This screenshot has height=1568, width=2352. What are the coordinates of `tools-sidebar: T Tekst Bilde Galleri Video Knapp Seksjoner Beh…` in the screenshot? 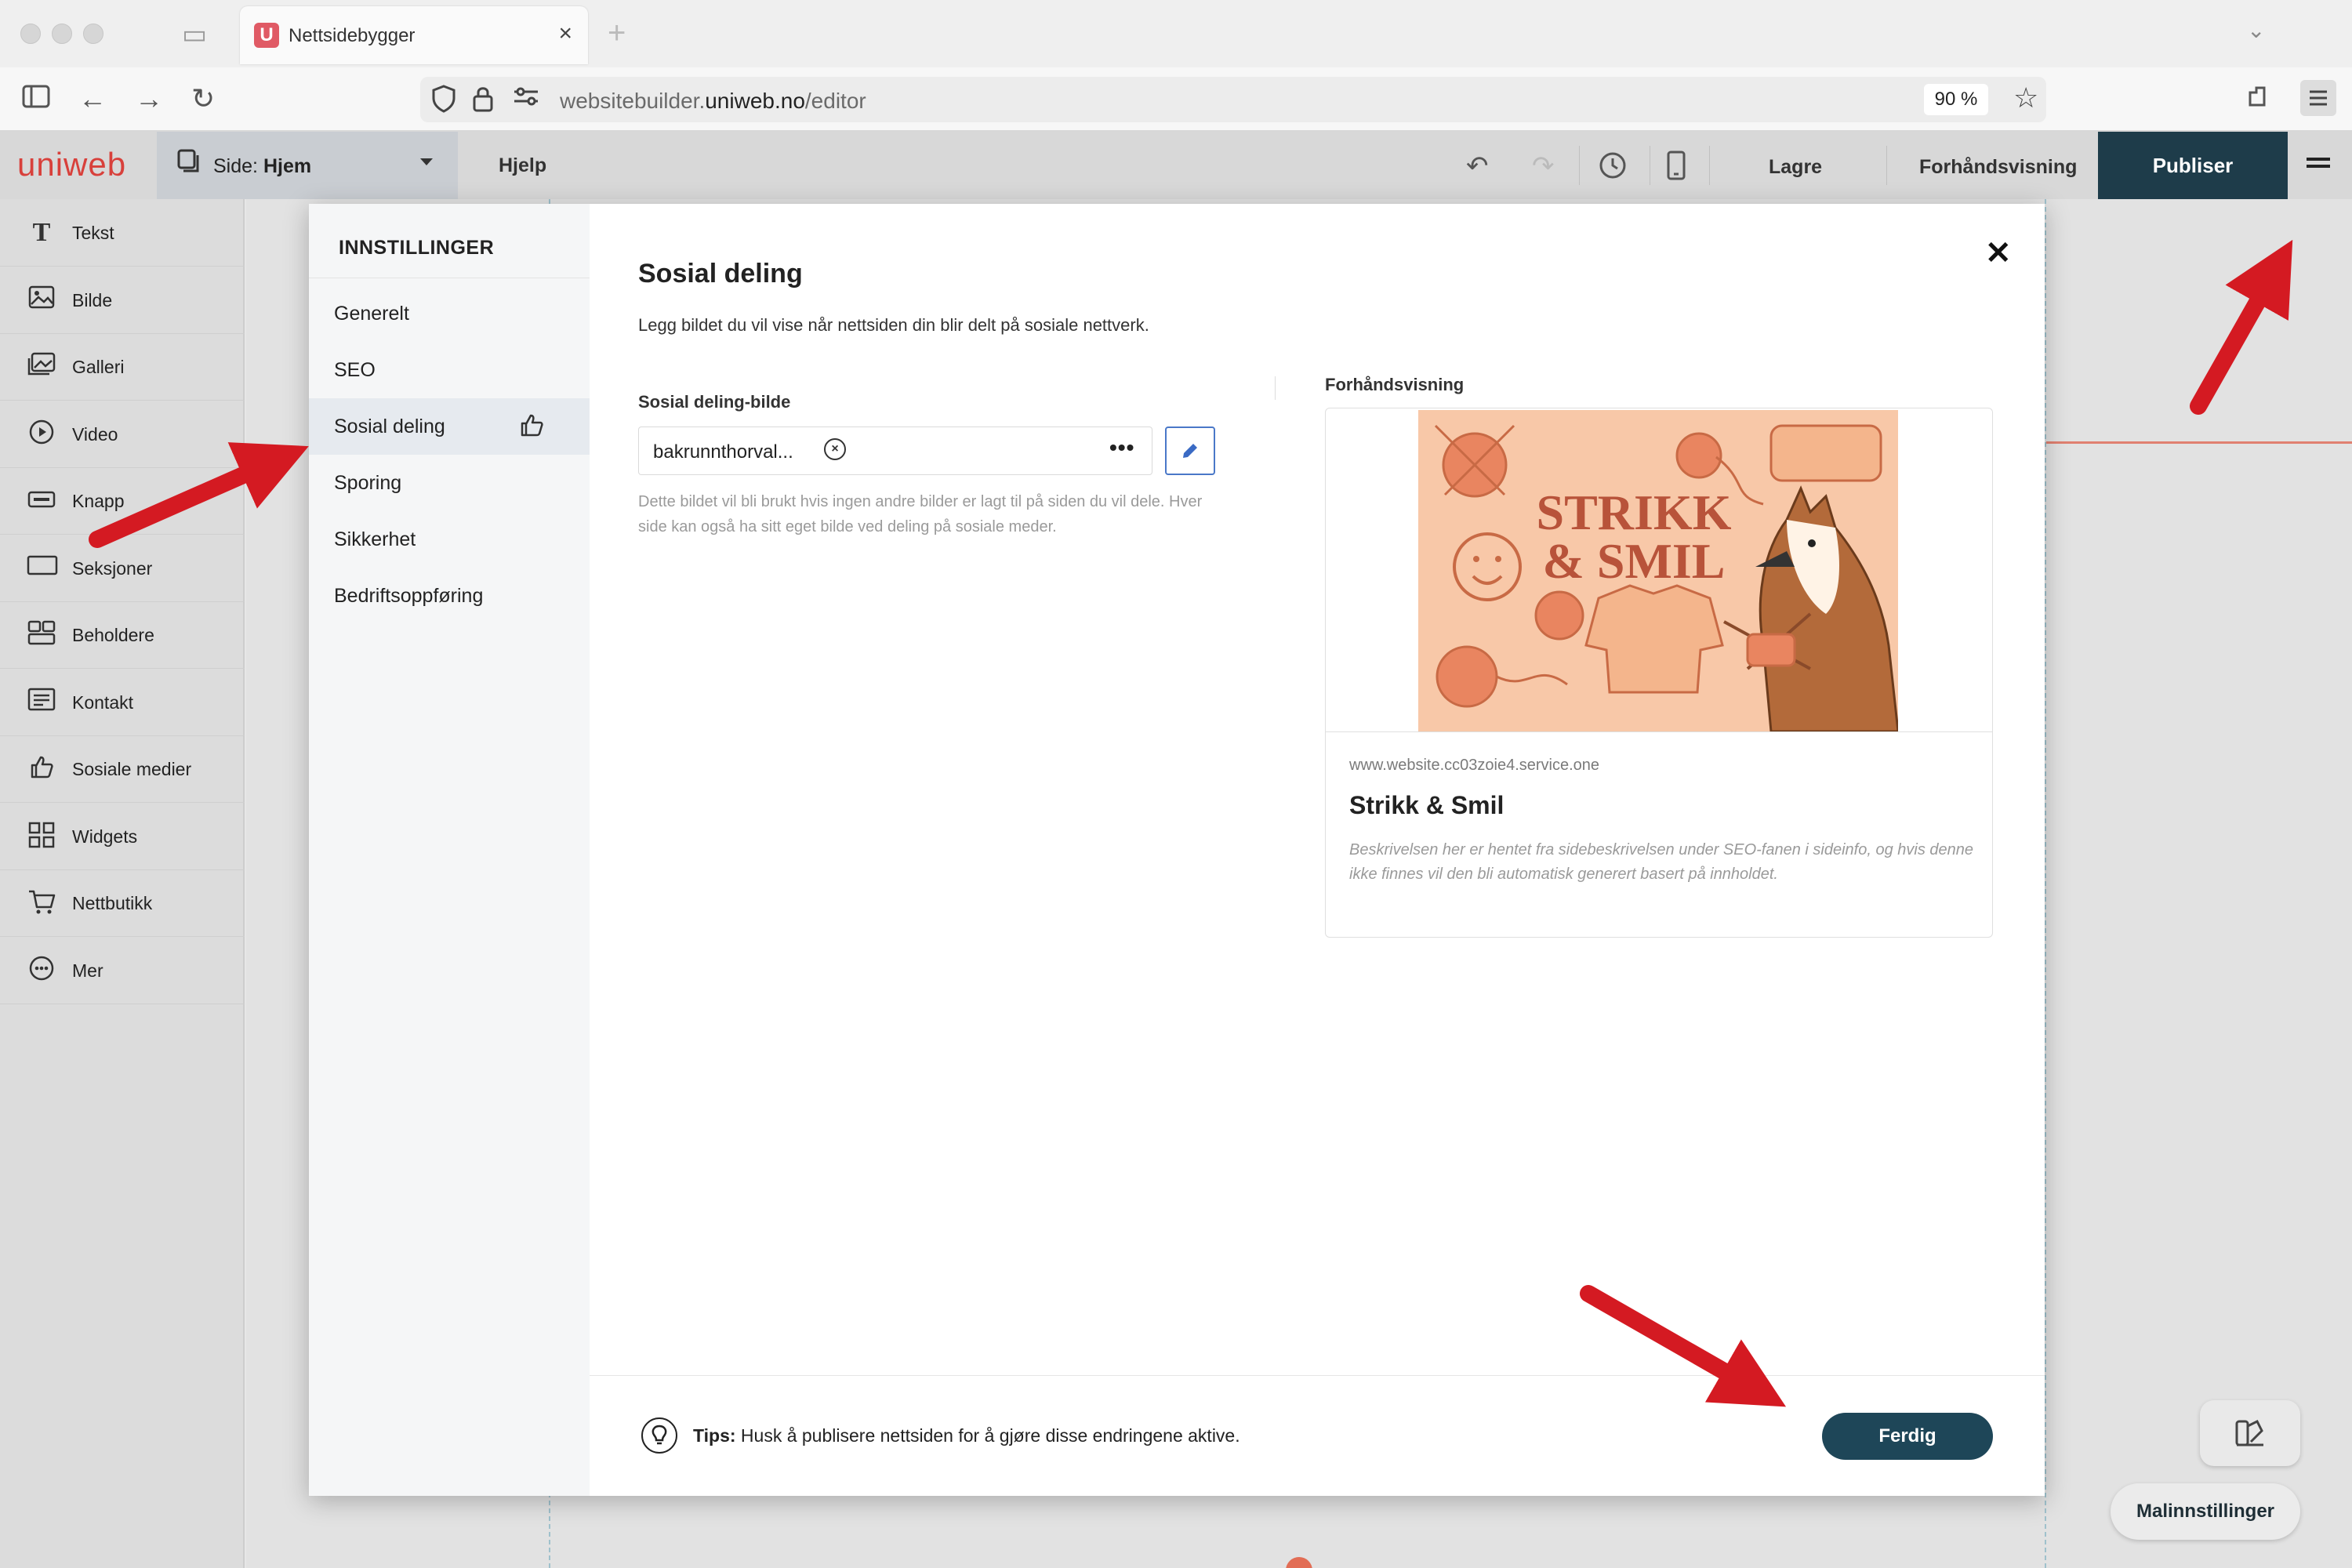 It's located at (122, 883).